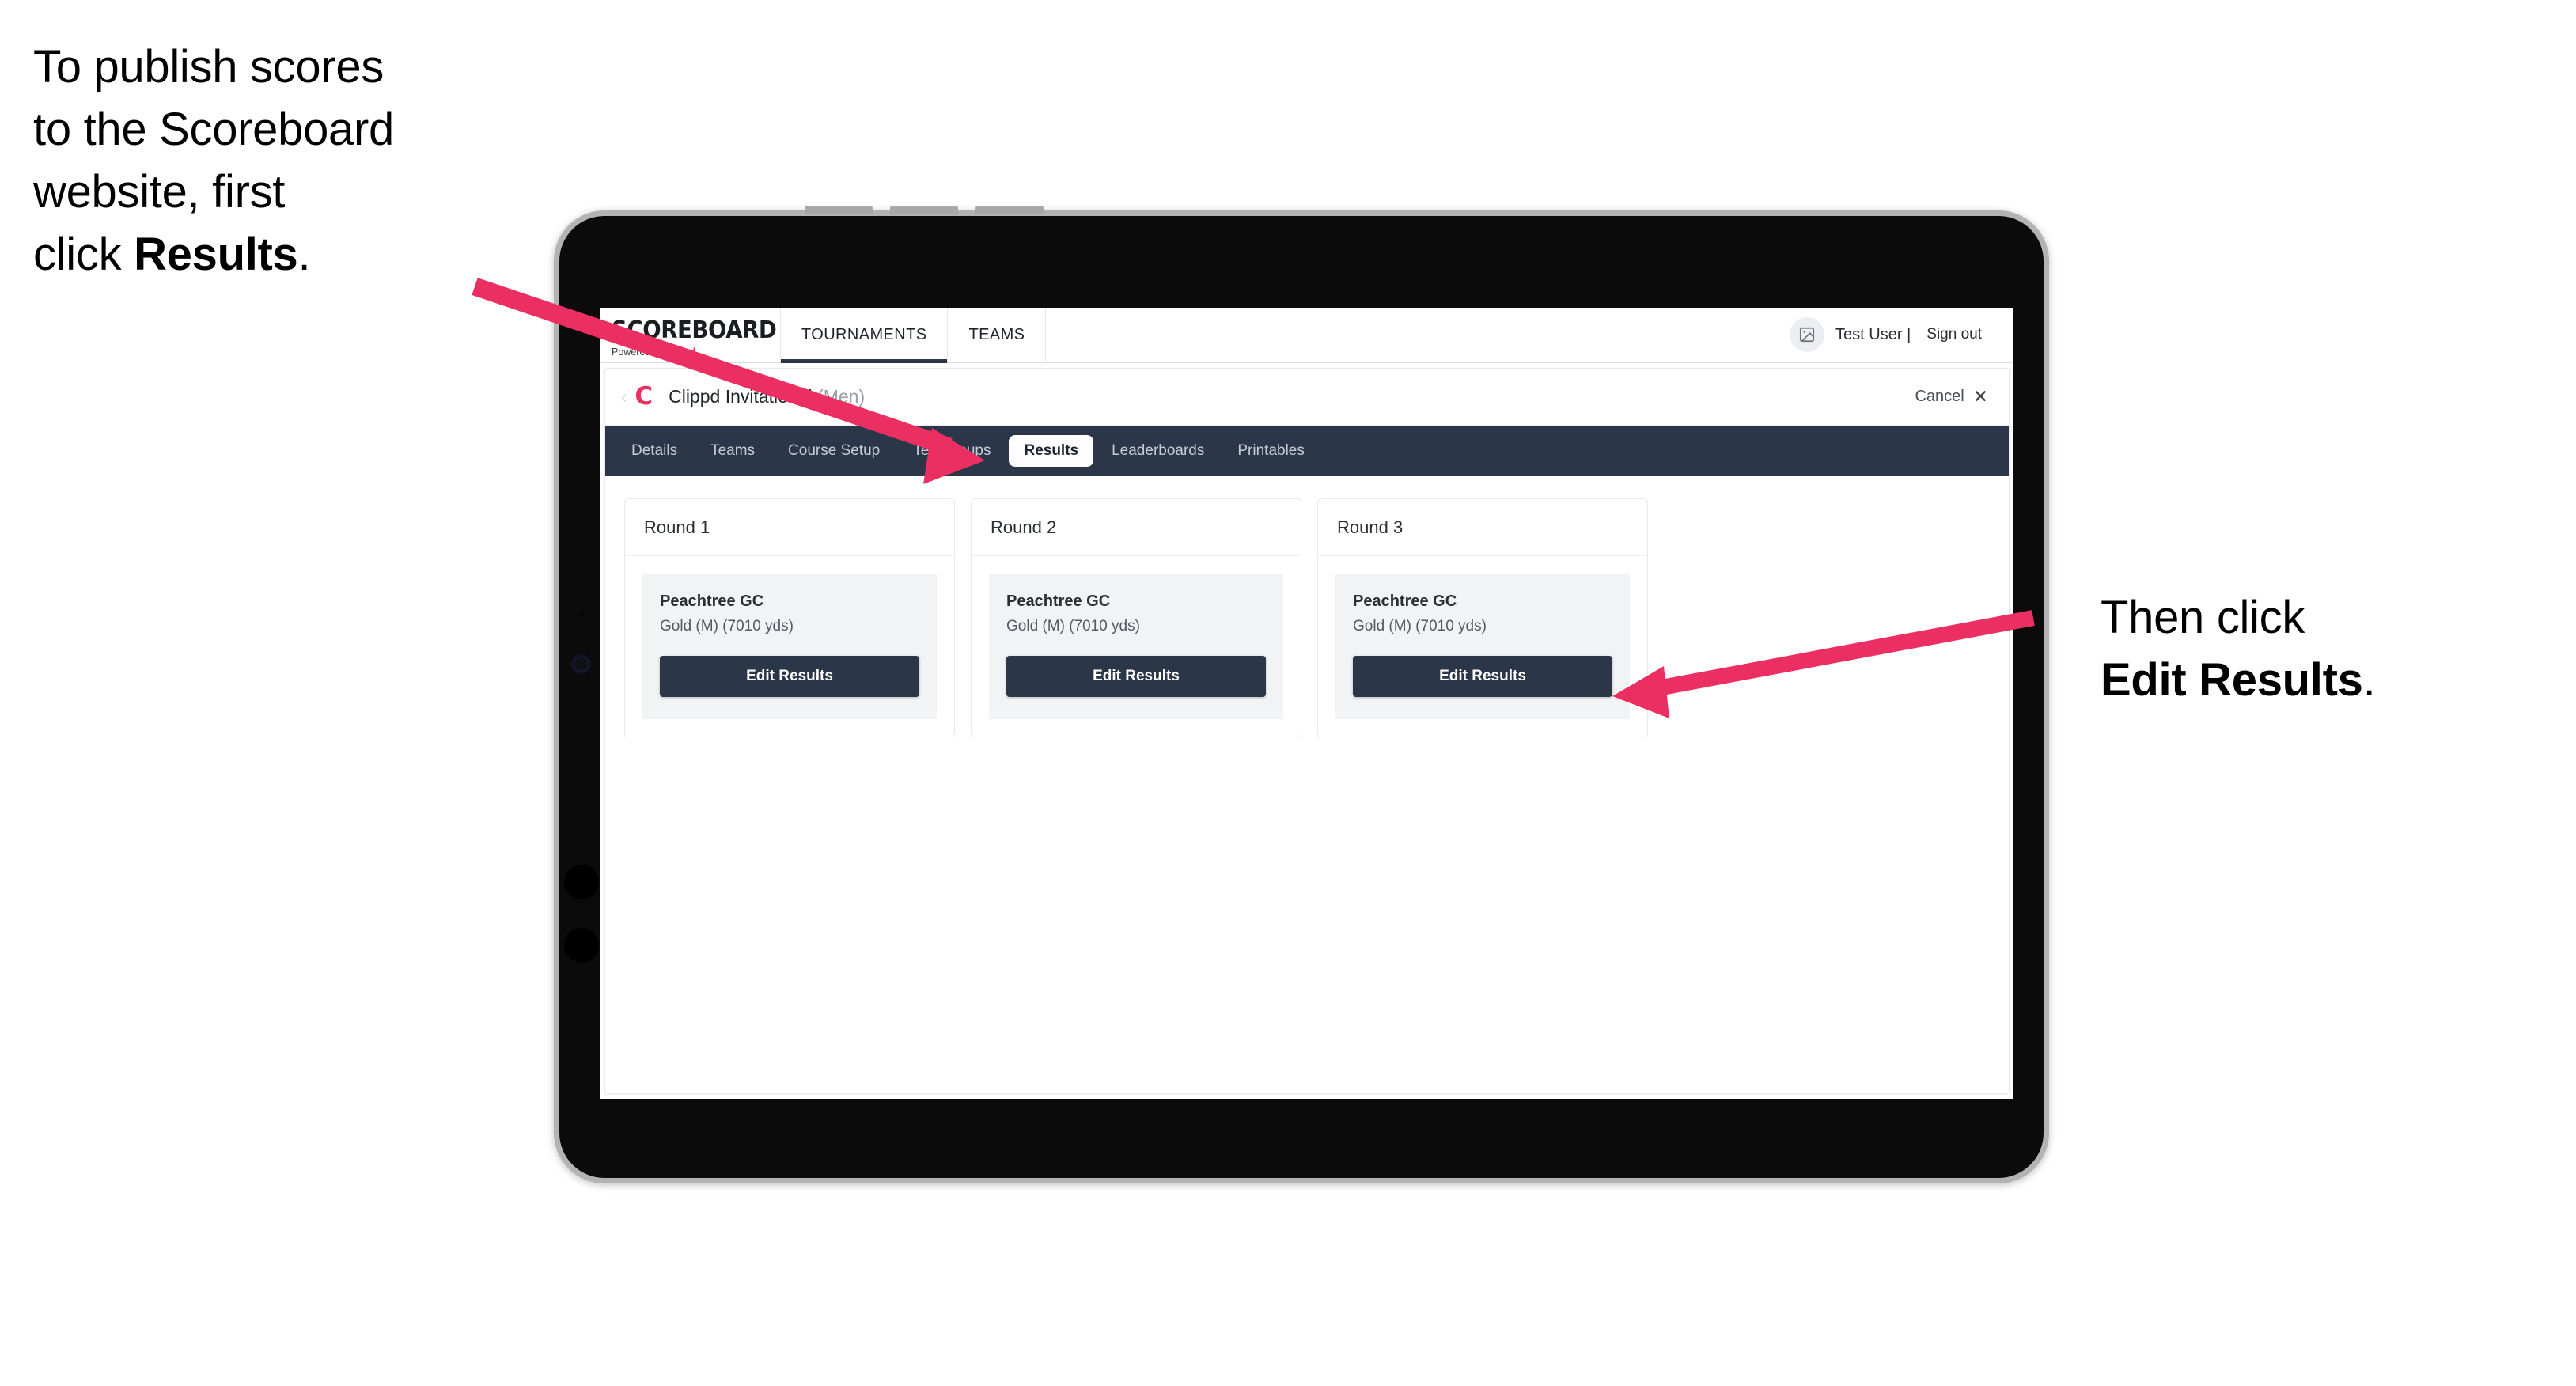  Describe the element at coordinates (216, 254) in the screenshot. I see `annotation-left-line4-bold: Results` at that location.